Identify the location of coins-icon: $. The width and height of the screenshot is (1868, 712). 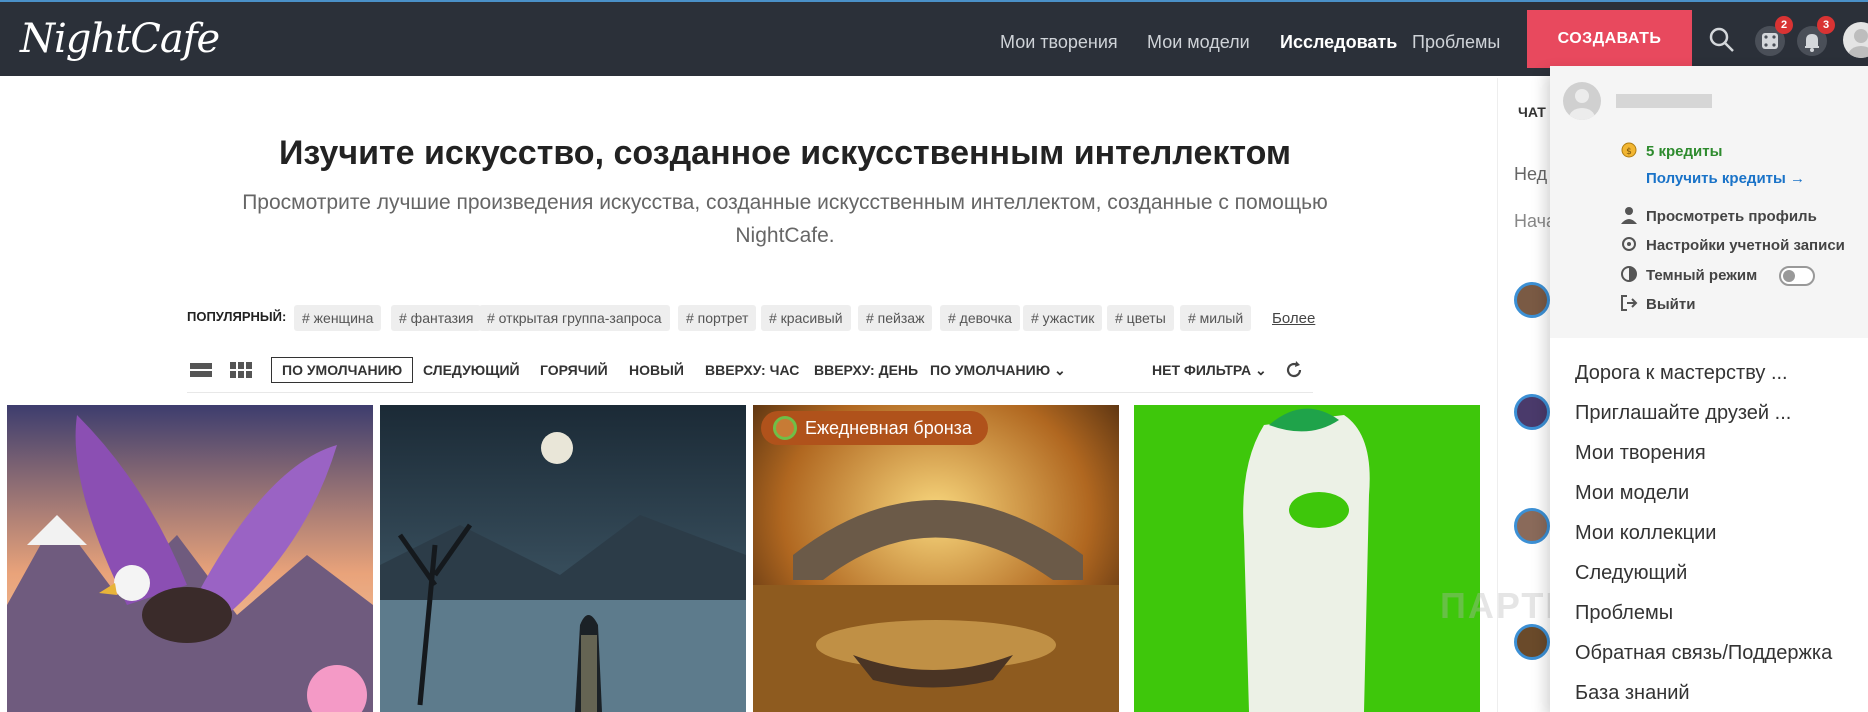
(1629, 150).